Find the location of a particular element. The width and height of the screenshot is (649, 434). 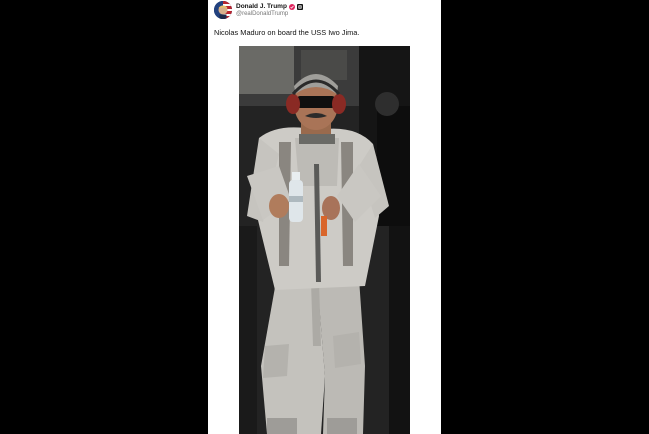

author-avatar is located at coordinates (223, 10).